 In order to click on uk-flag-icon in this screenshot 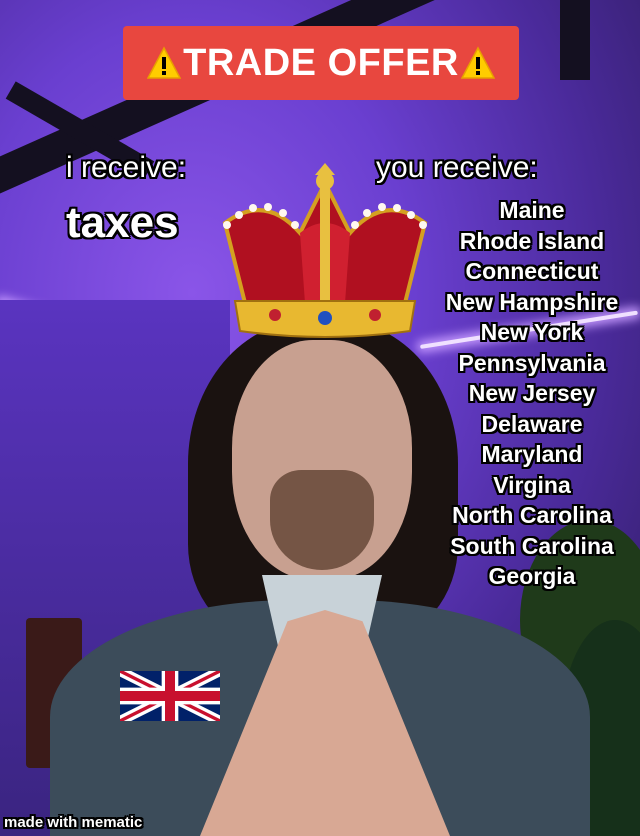, I will do `click(170, 696)`.